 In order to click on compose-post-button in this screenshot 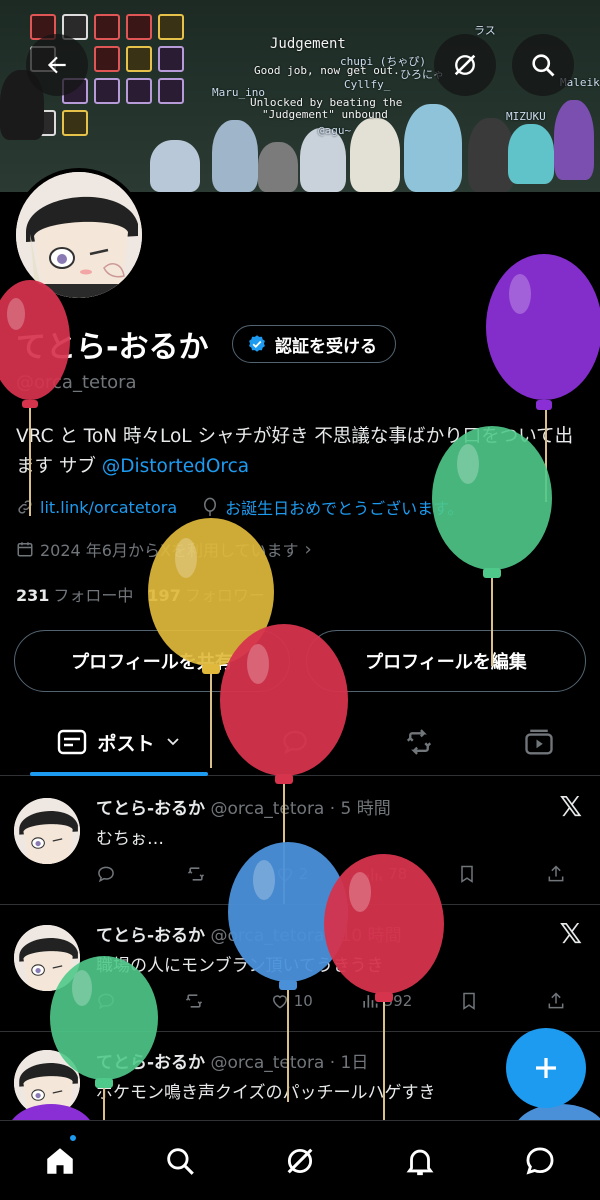, I will do `click(546, 1068)`.